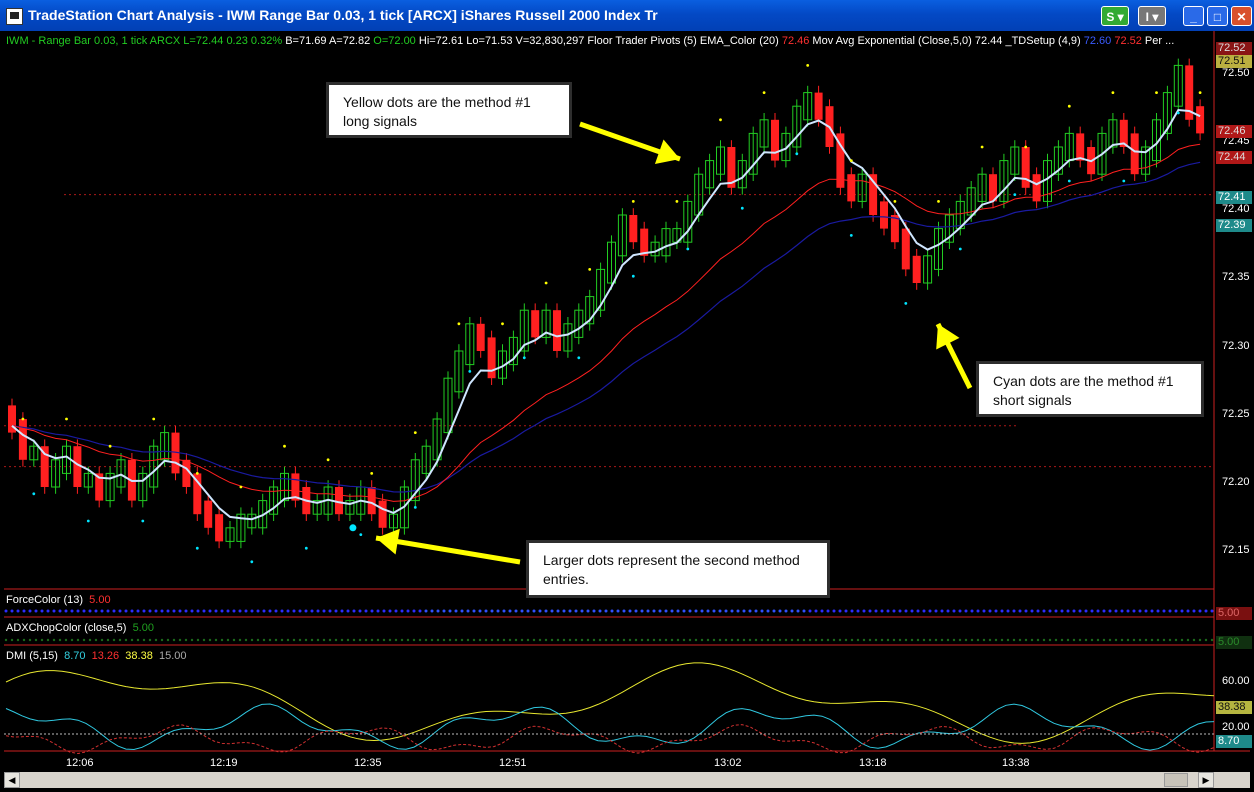 Image resolution: width=1254 pixels, height=792 pixels. I want to click on maximize-icon: □, so click(1217, 17).